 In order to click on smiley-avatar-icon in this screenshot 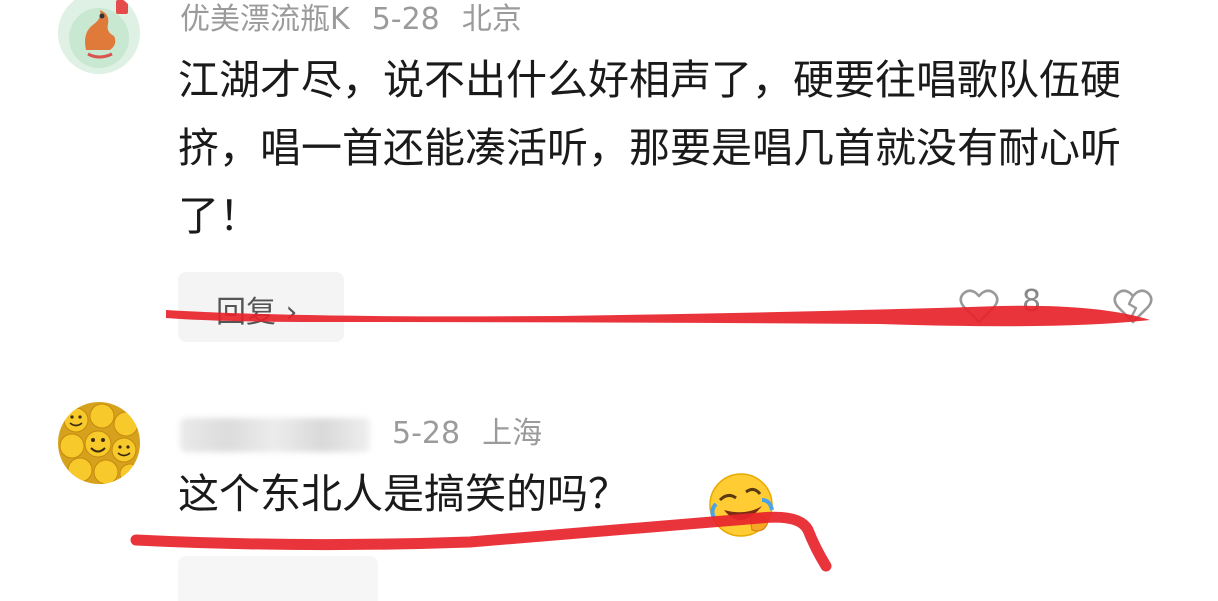, I will do `click(99, 443)`.